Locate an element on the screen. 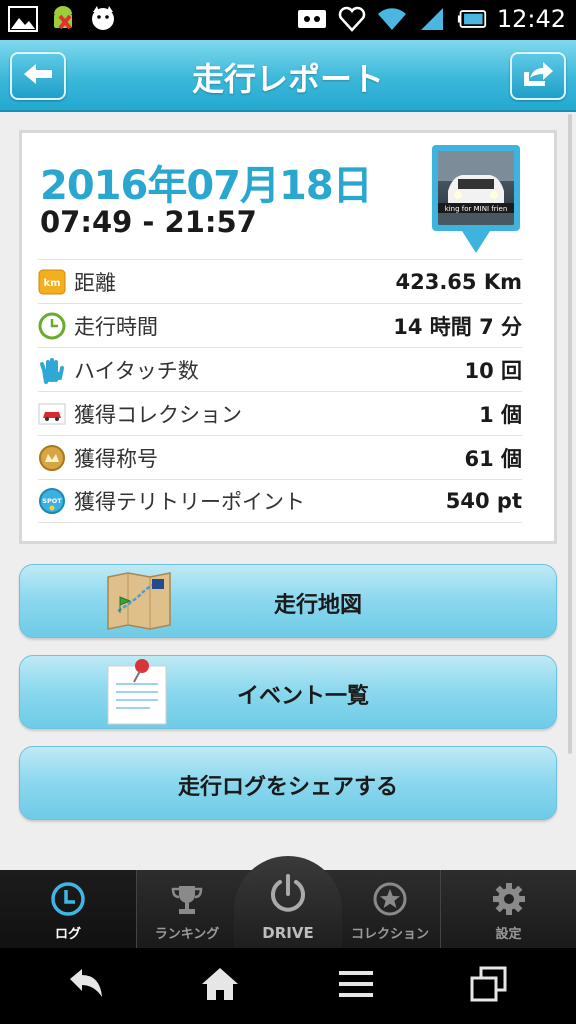 Image resolution: width=576 pixels, height=1024 pixels. avatar-caption: king for MINI frien is located at coordinates (476, 209).